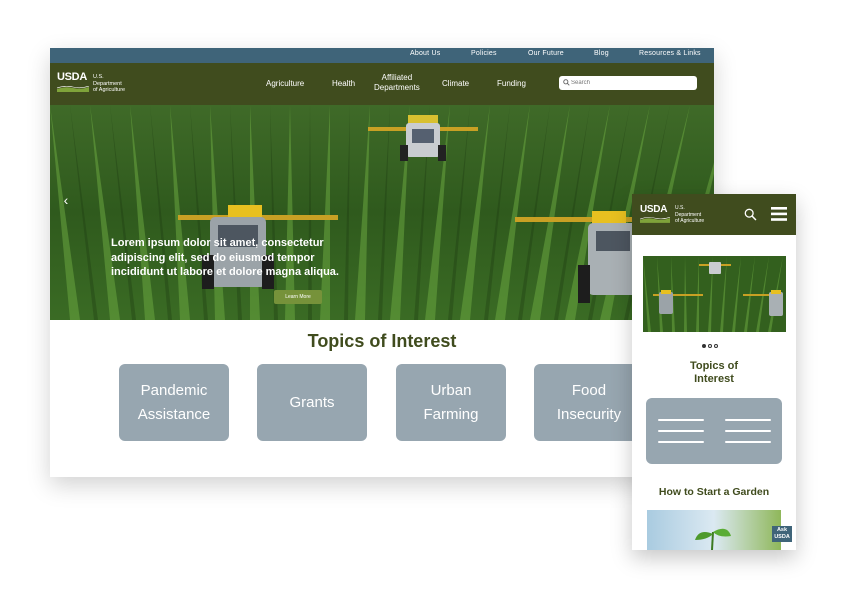 The height and width of the screenshot is (598, 846). What do you see at coordinates (484, 53) in the screenshot?
I see `utility-link-policies: Policies` at bounding box center [484, 53].